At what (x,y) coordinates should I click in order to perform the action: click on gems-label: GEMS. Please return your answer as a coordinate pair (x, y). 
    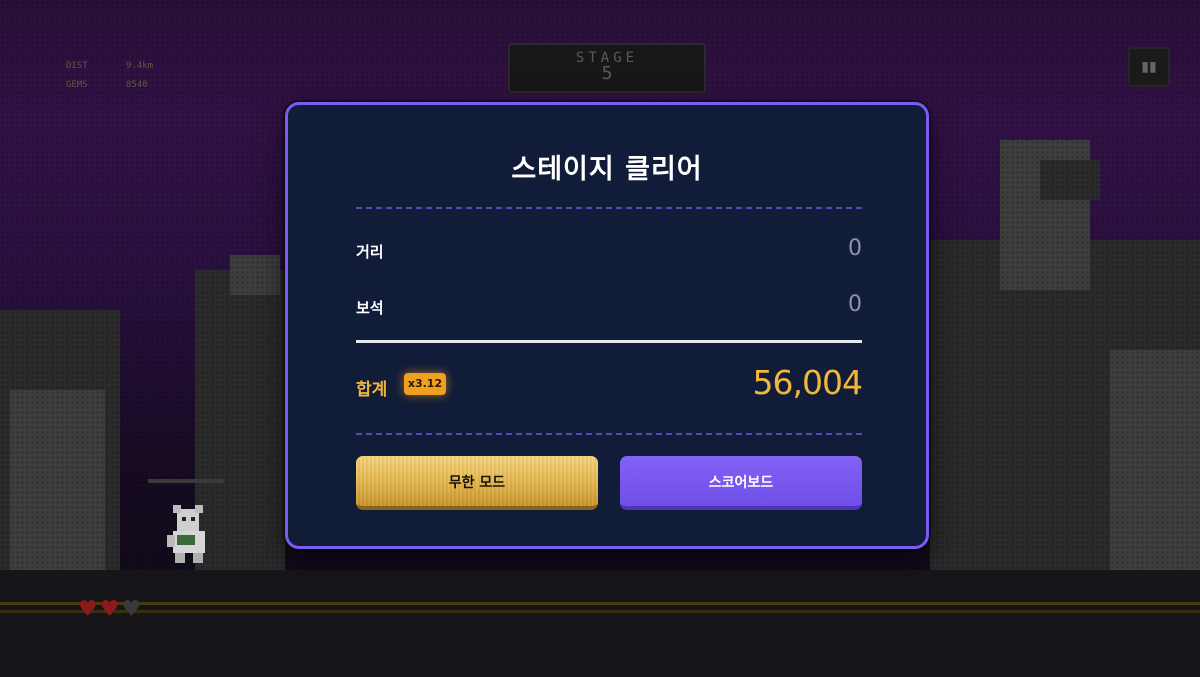
    Looking at the image, I should click on (77, 85).